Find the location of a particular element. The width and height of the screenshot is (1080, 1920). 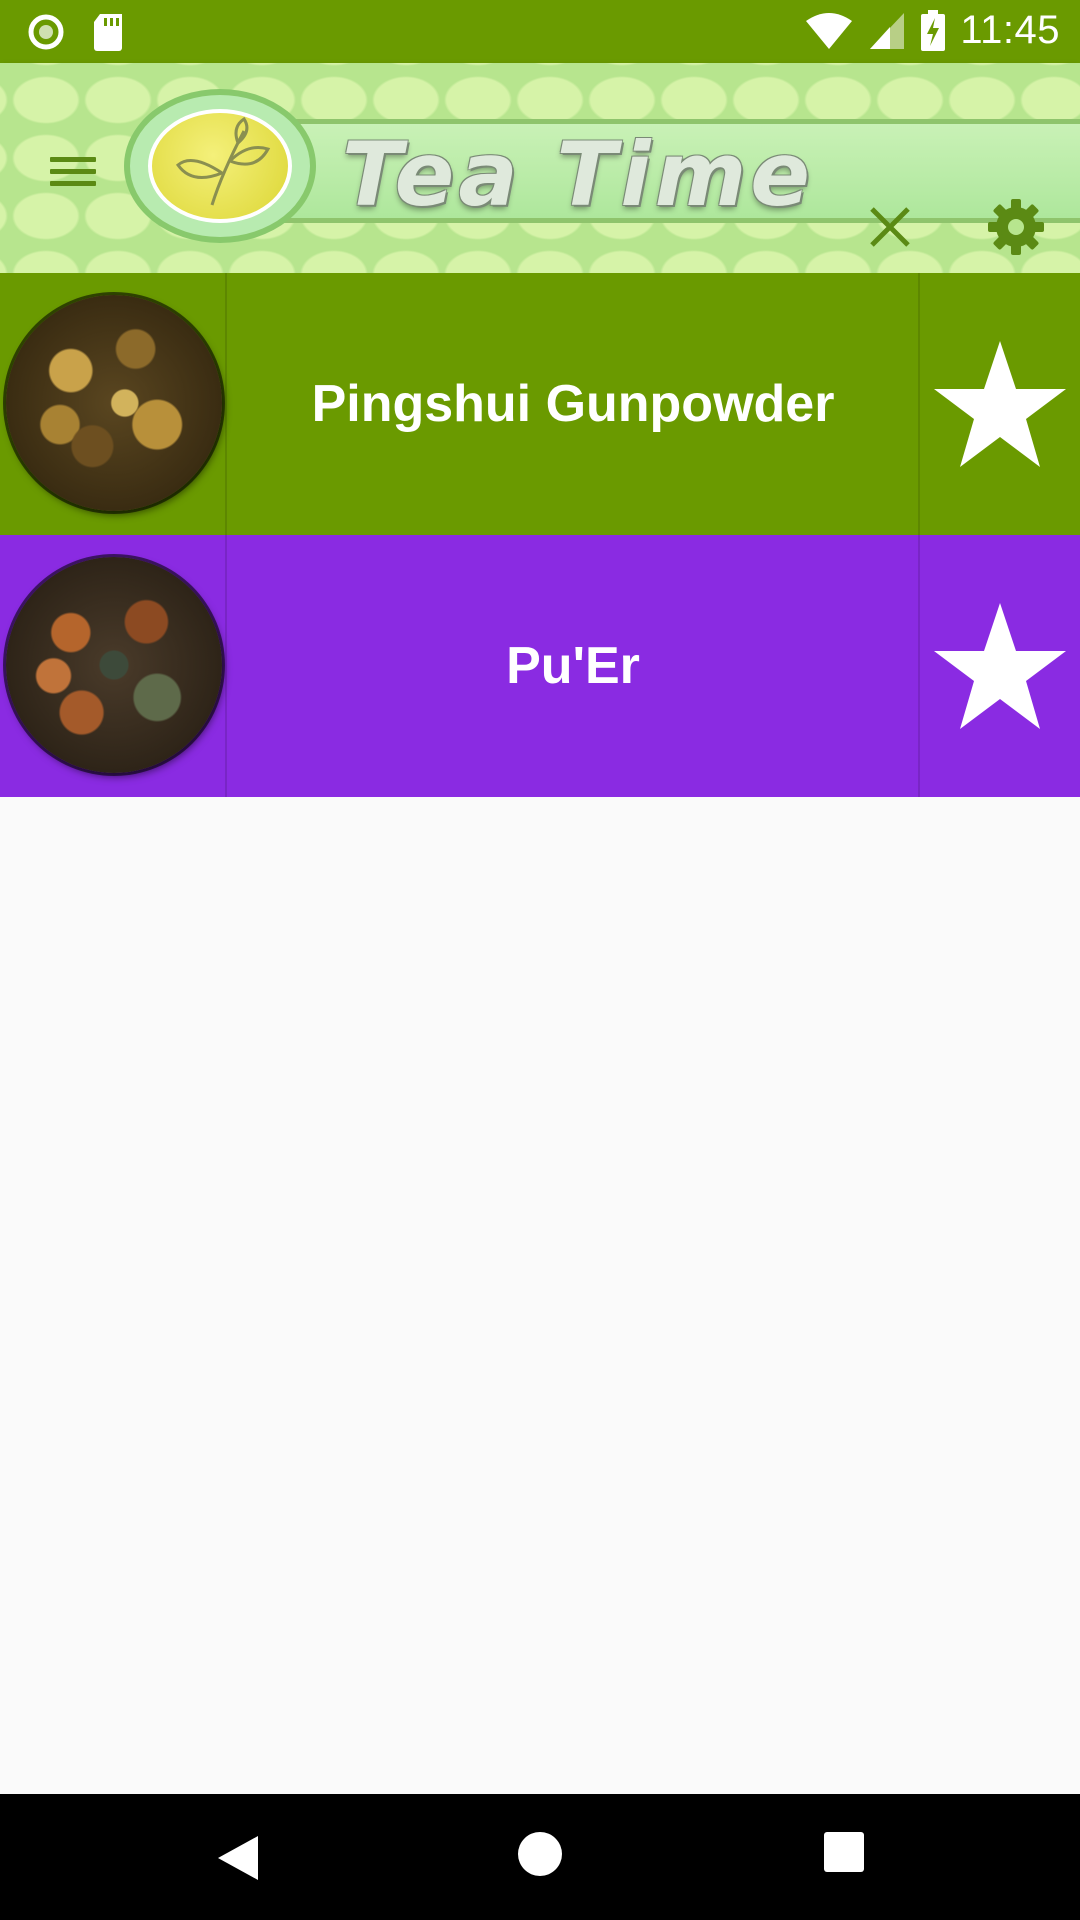

app-title: Tea Time is located at coordinates (578, 174).